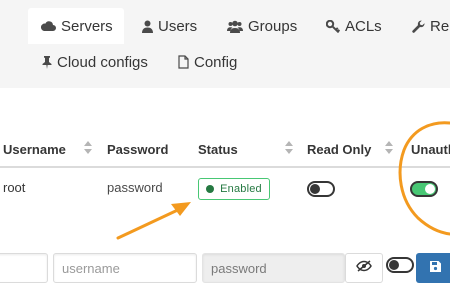 This screenshot has height=300, width=450. I want to click on header-password: Password, so click(137, 149).